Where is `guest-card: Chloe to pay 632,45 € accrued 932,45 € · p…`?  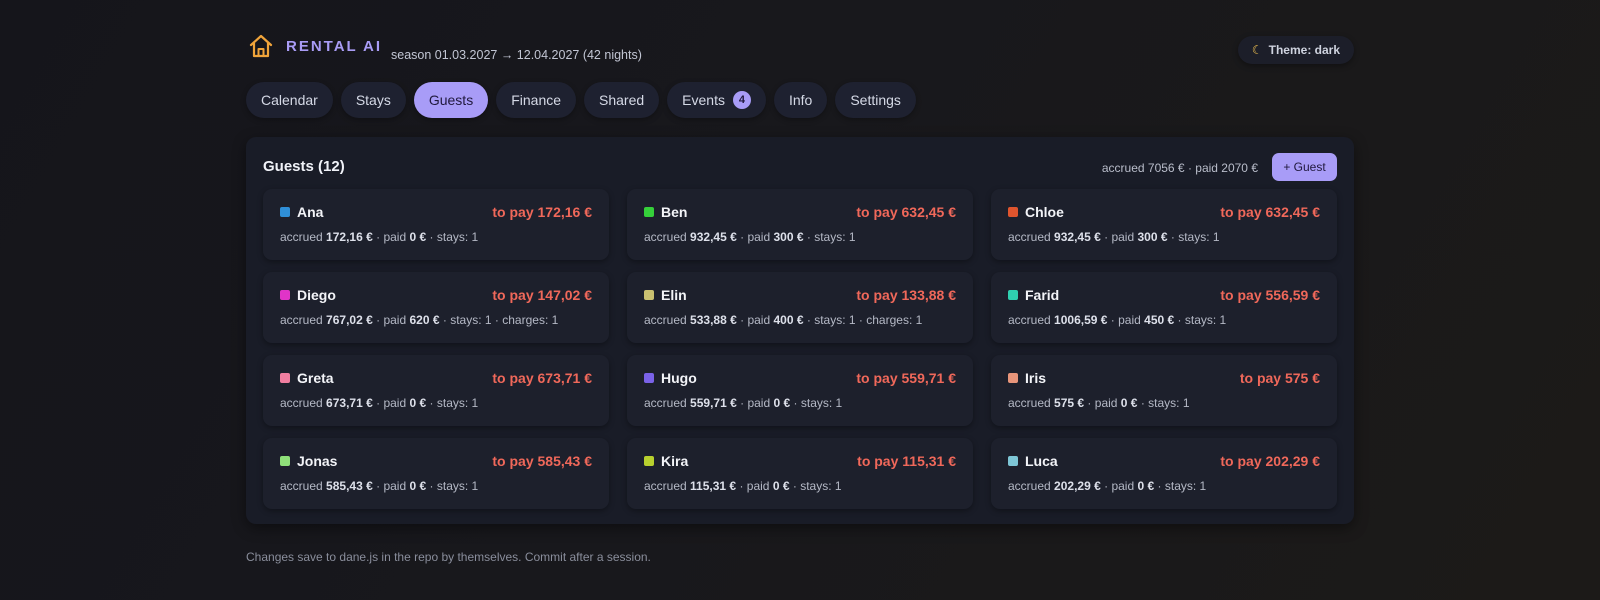 guest-card: Chloe to pay 632,45 € accrued 932,45 € · p… is located at coordinates (1164, 224).